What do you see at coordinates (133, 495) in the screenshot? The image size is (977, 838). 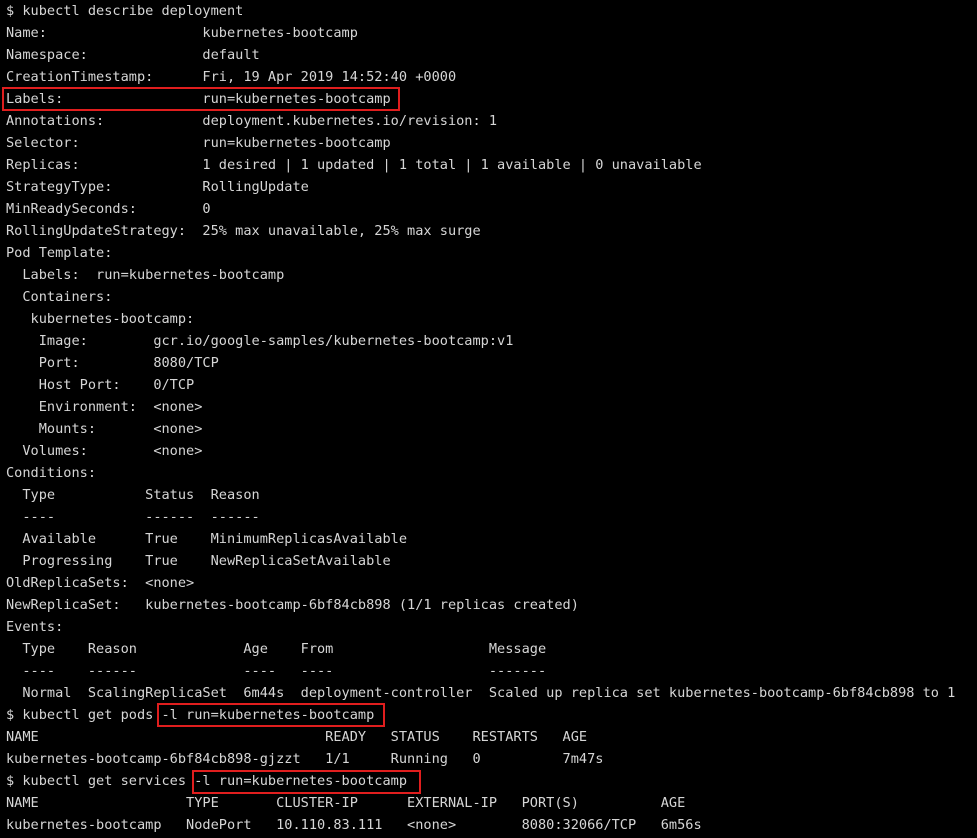 I see `conditions-header: Type Status Reason` at bounding box center [133, 495].